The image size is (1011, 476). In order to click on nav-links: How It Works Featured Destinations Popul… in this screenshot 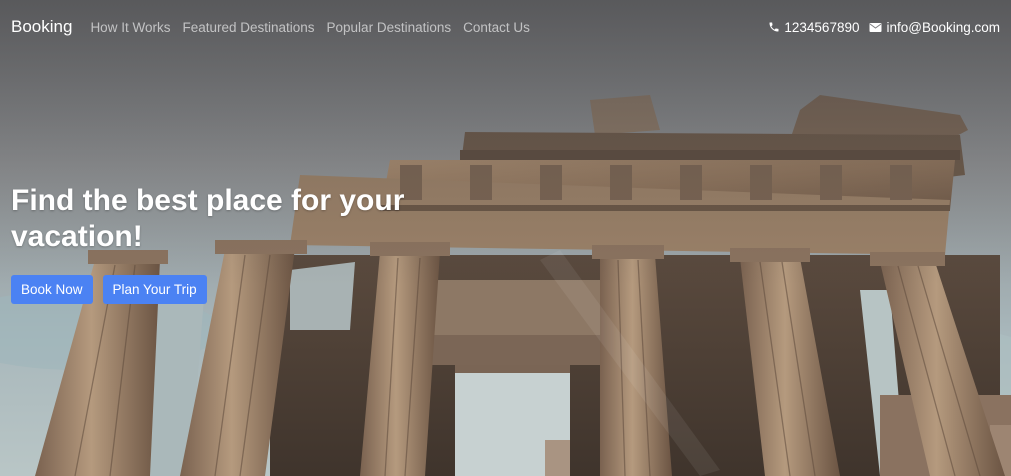, I will do `click(315, 27)`.